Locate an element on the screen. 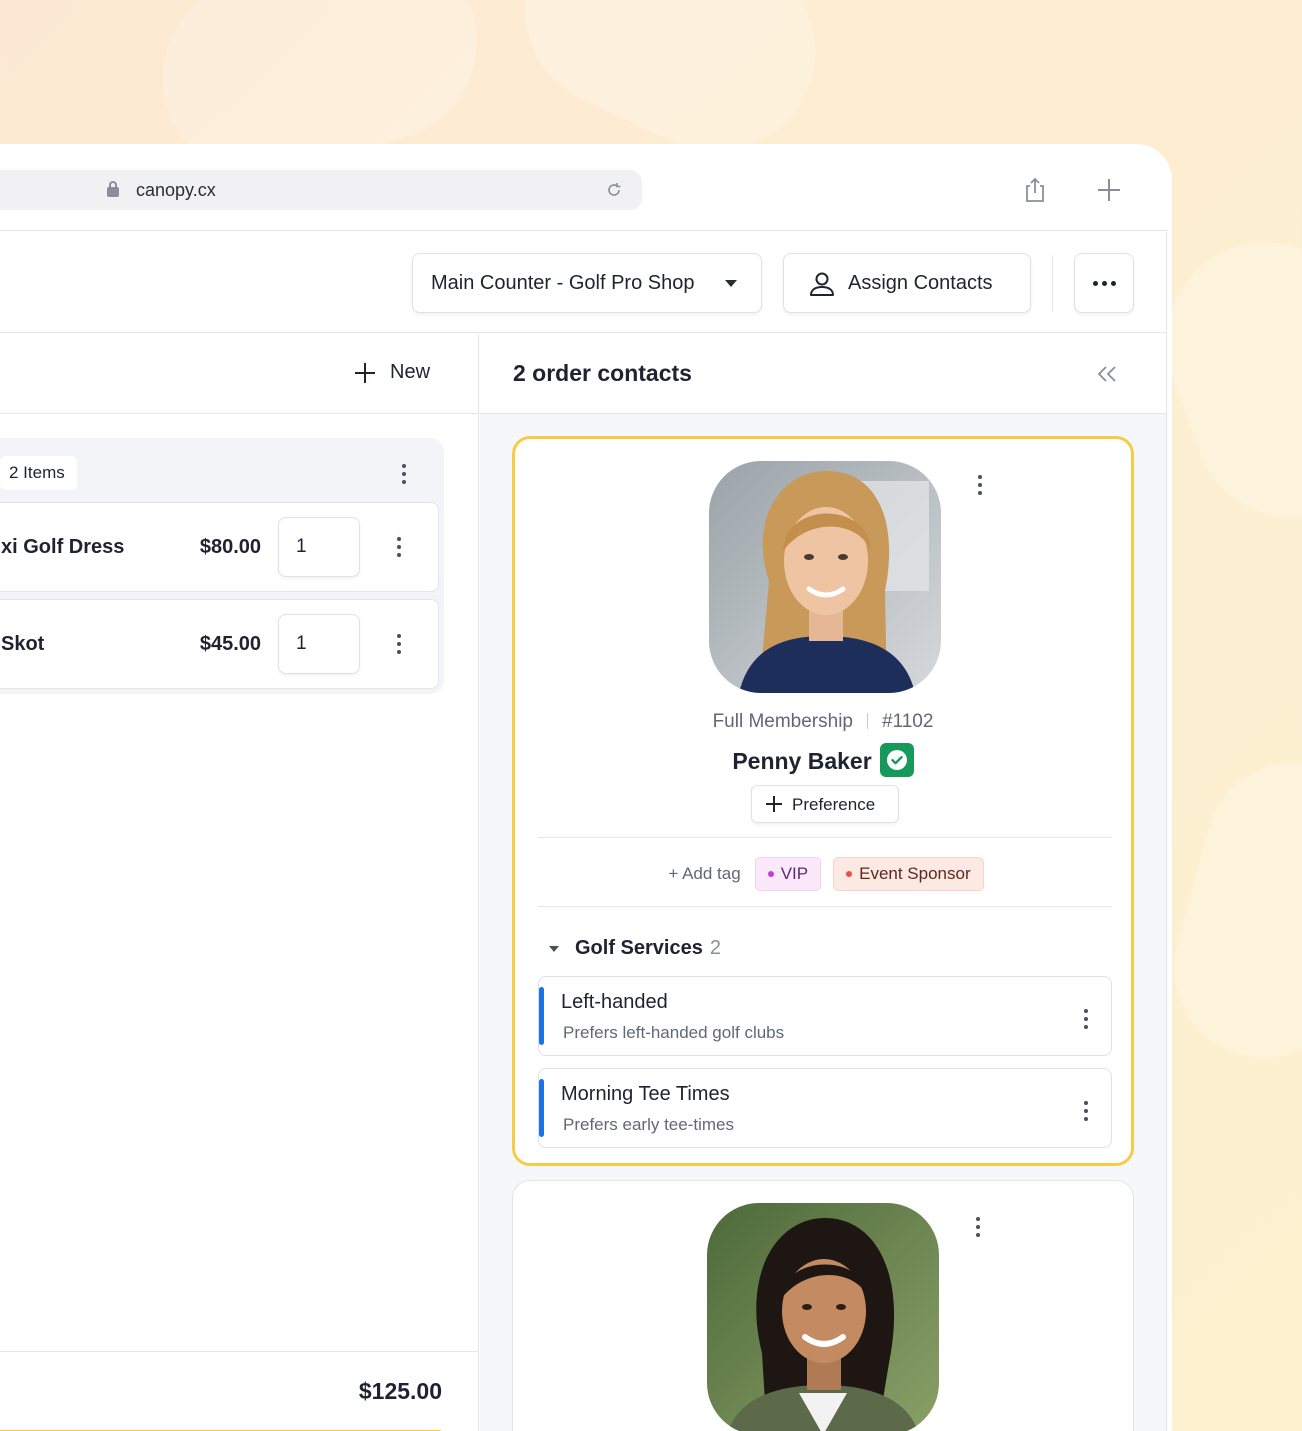 The image size is (1302, 1431). tag-vip: VIP is located at coordinates (788, 874).